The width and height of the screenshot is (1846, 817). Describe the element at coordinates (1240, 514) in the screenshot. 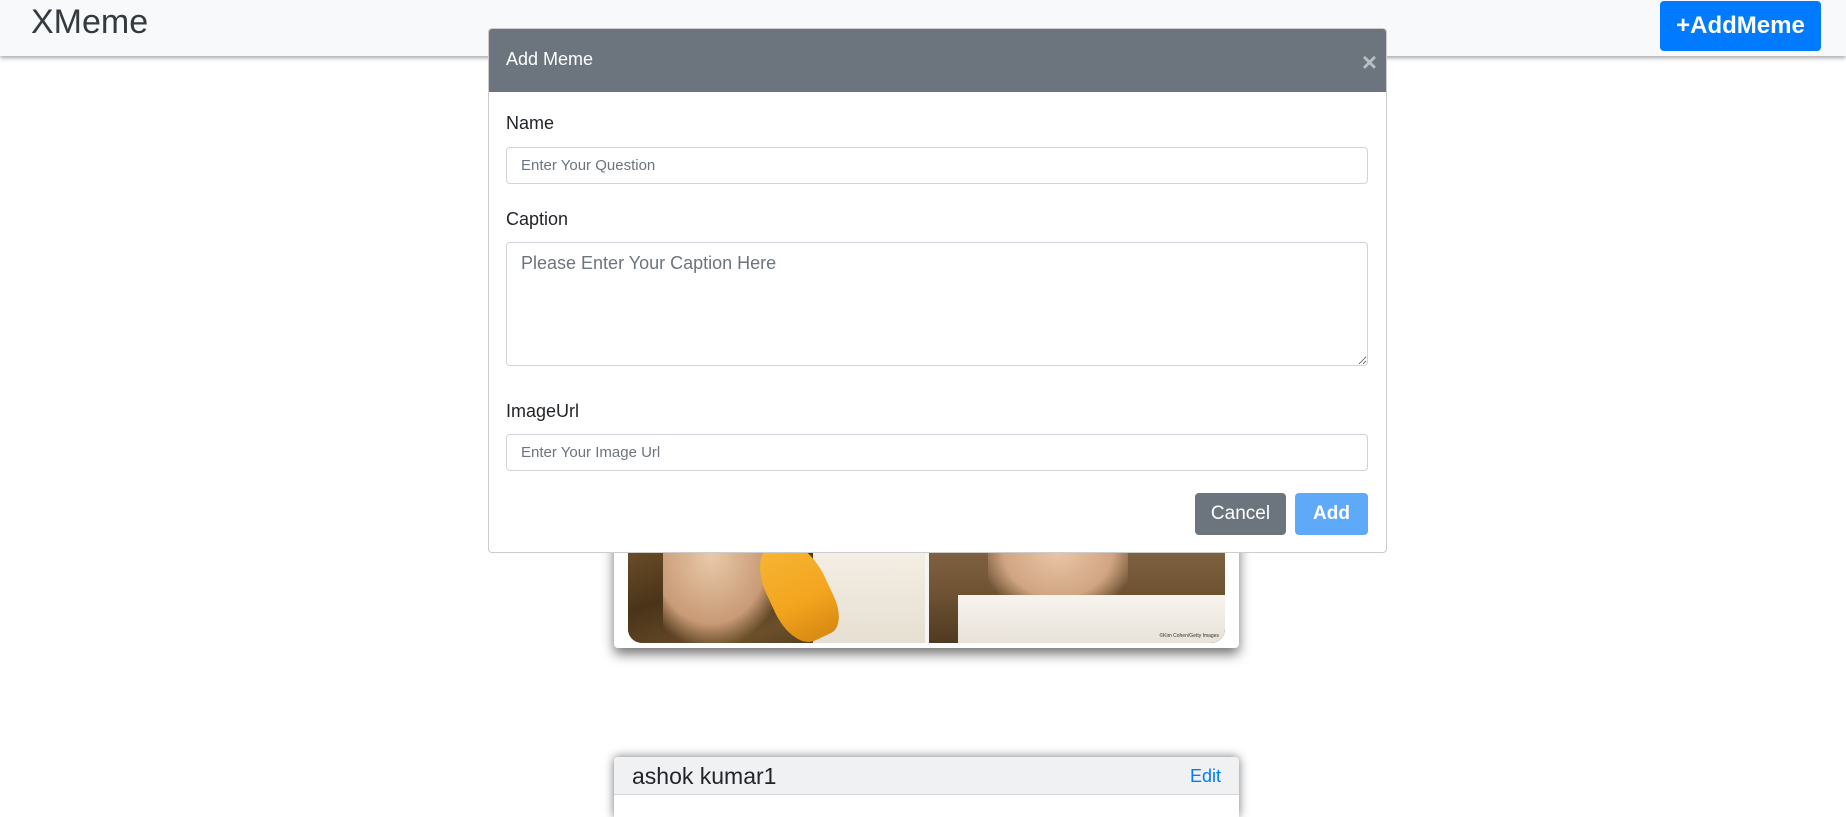

I see `cancel-button: Cancel` at that location.